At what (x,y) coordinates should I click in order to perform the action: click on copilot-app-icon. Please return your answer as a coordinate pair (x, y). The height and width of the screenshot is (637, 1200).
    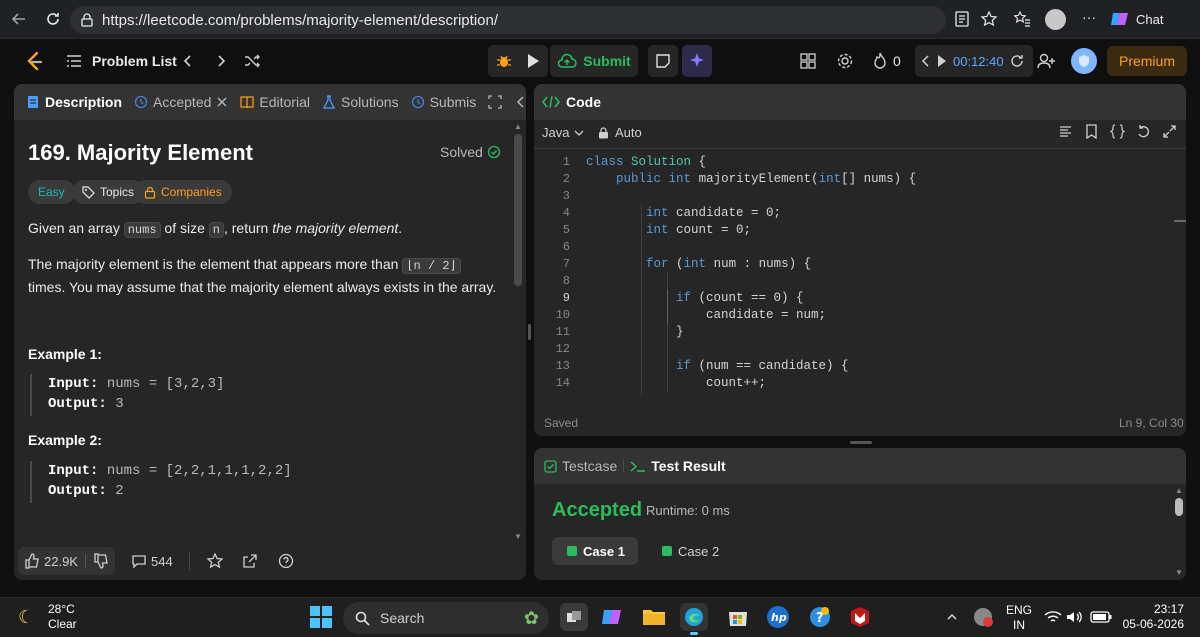
    Looking at the image, I should click on (612, 617).